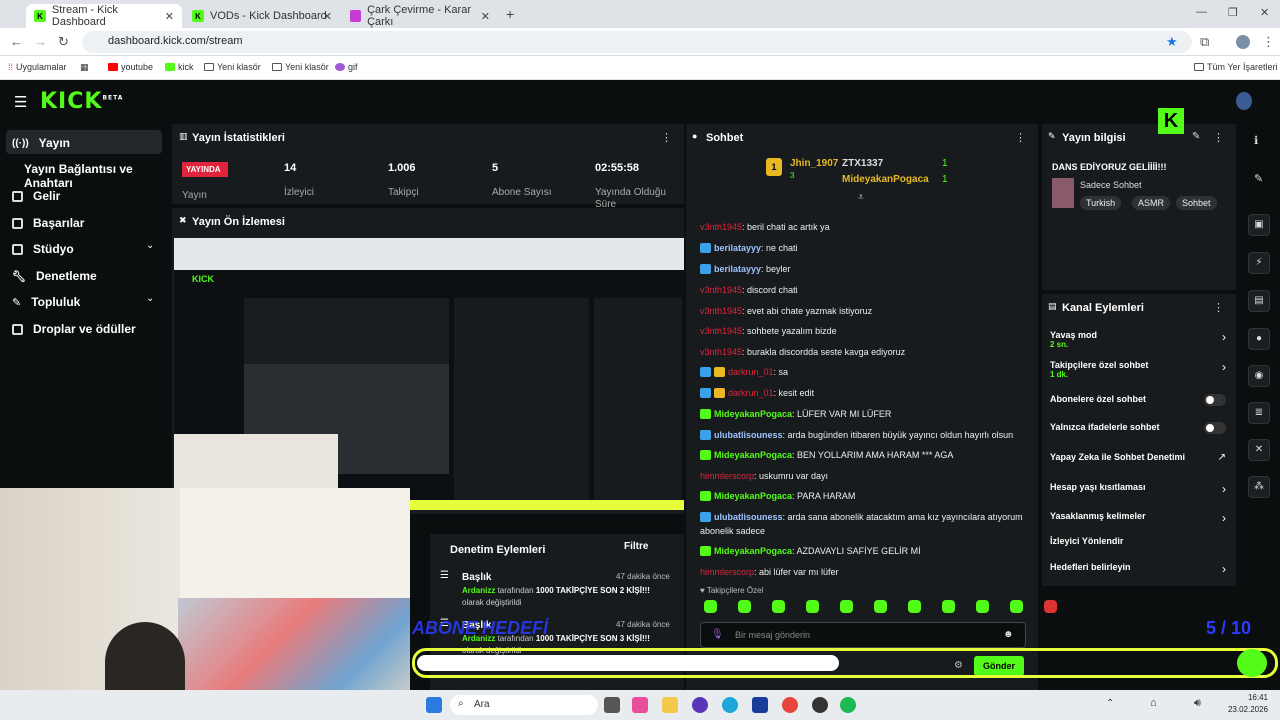  Describe the element at coordinates (84, 67) in the screenshot. I see `bookmark-grid-icon: ▦` at that location.